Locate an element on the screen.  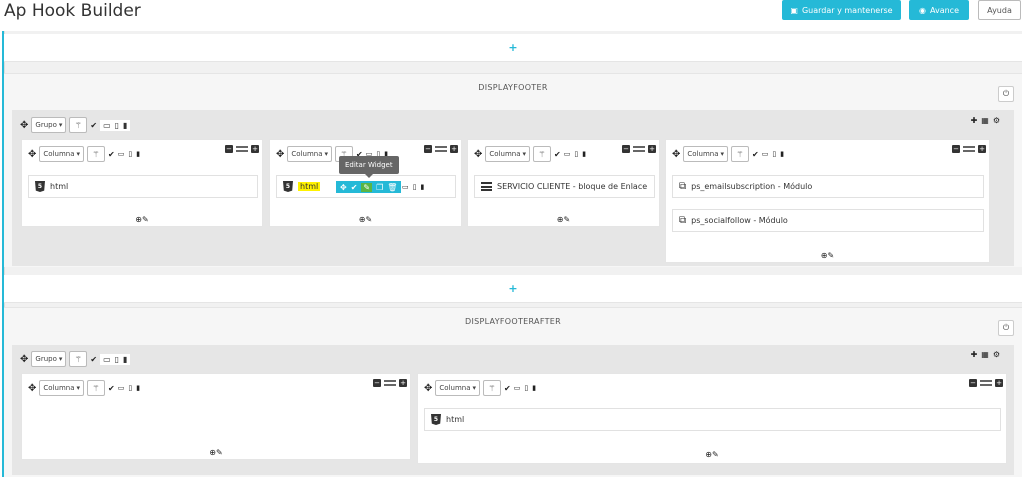
add-hook-bar-middle: + is located at coordinates (513, 289).